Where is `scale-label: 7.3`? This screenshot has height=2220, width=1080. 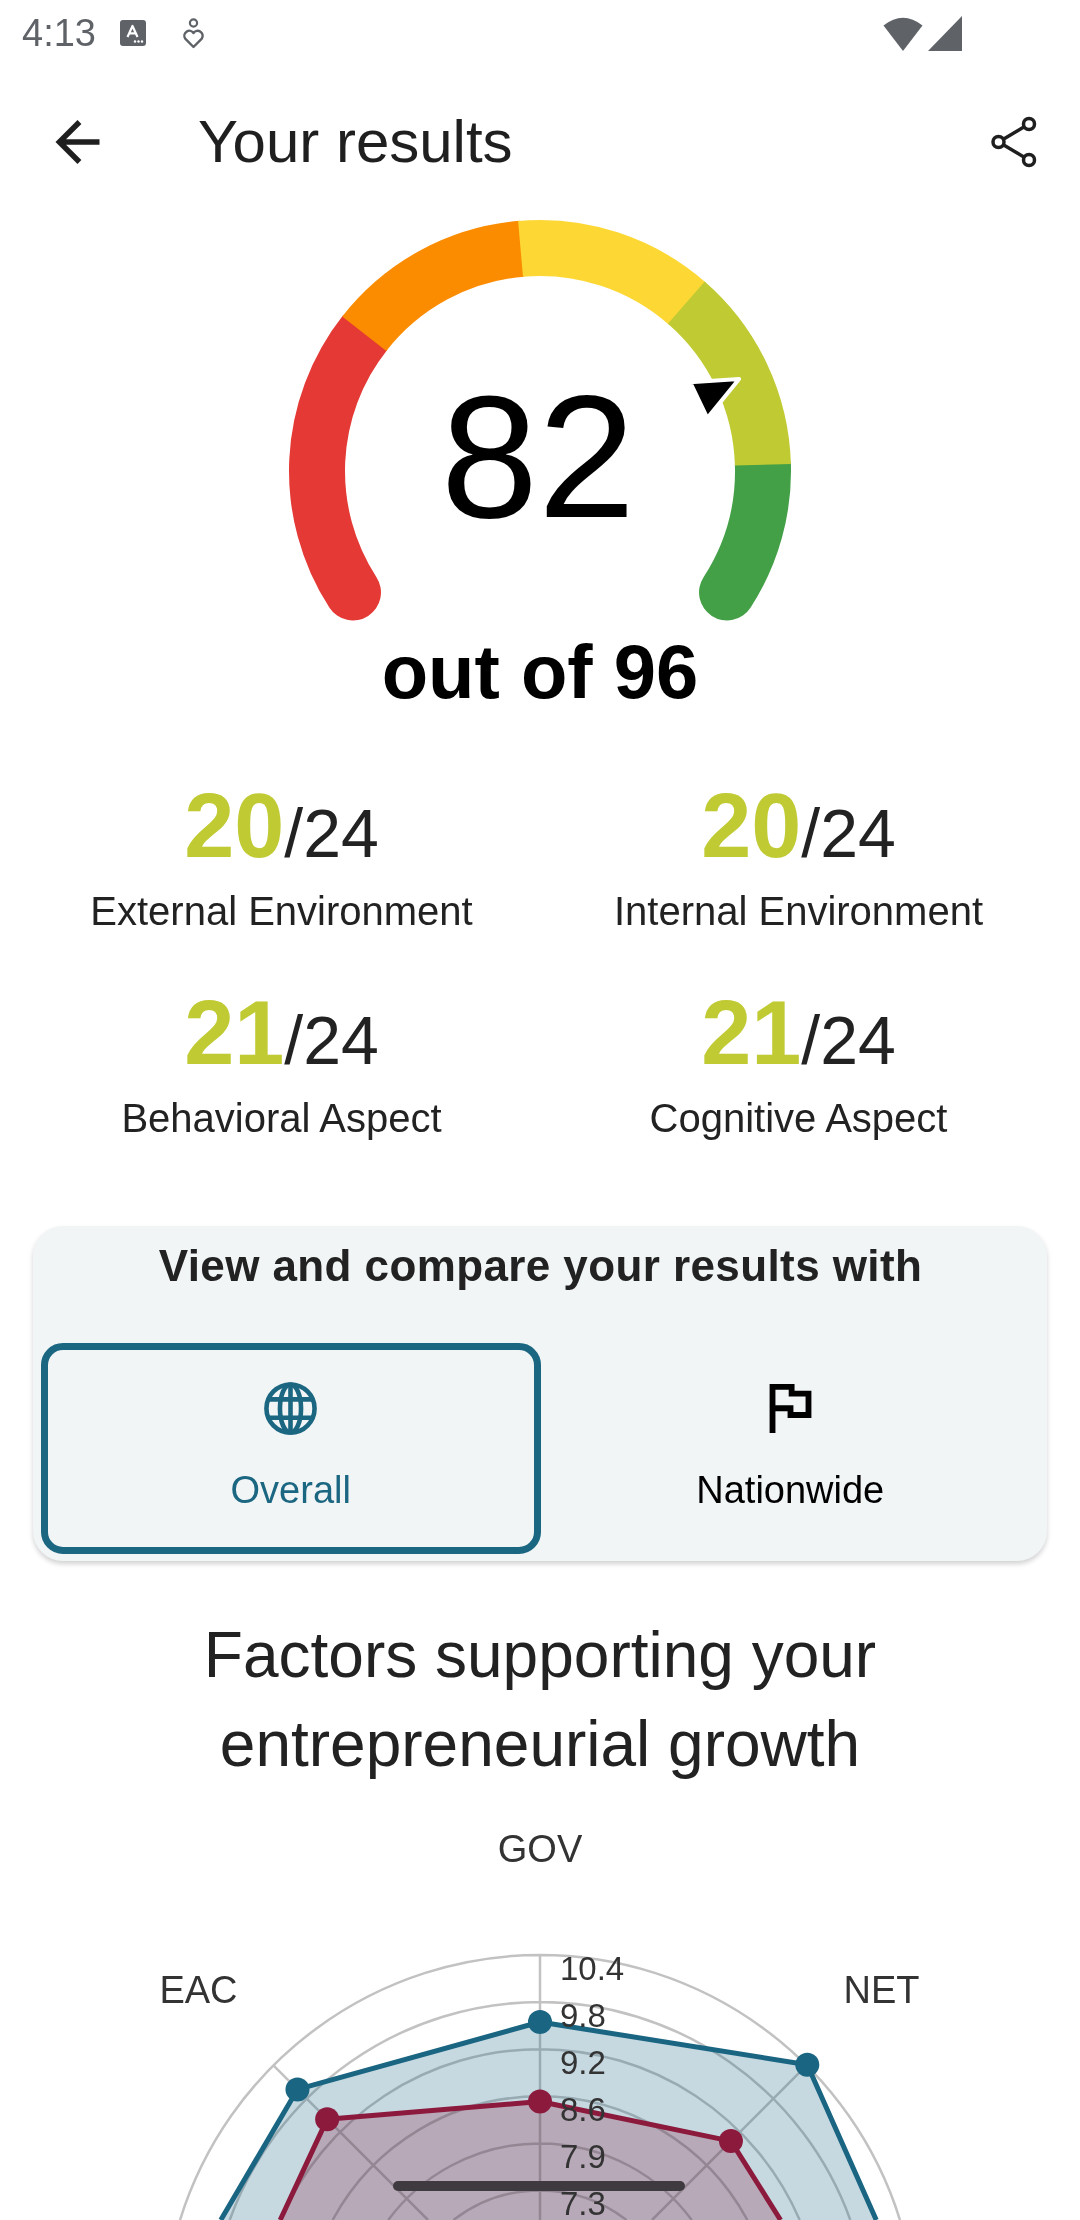 scale-label: 7.3 is located at coordinates (583, 2204).